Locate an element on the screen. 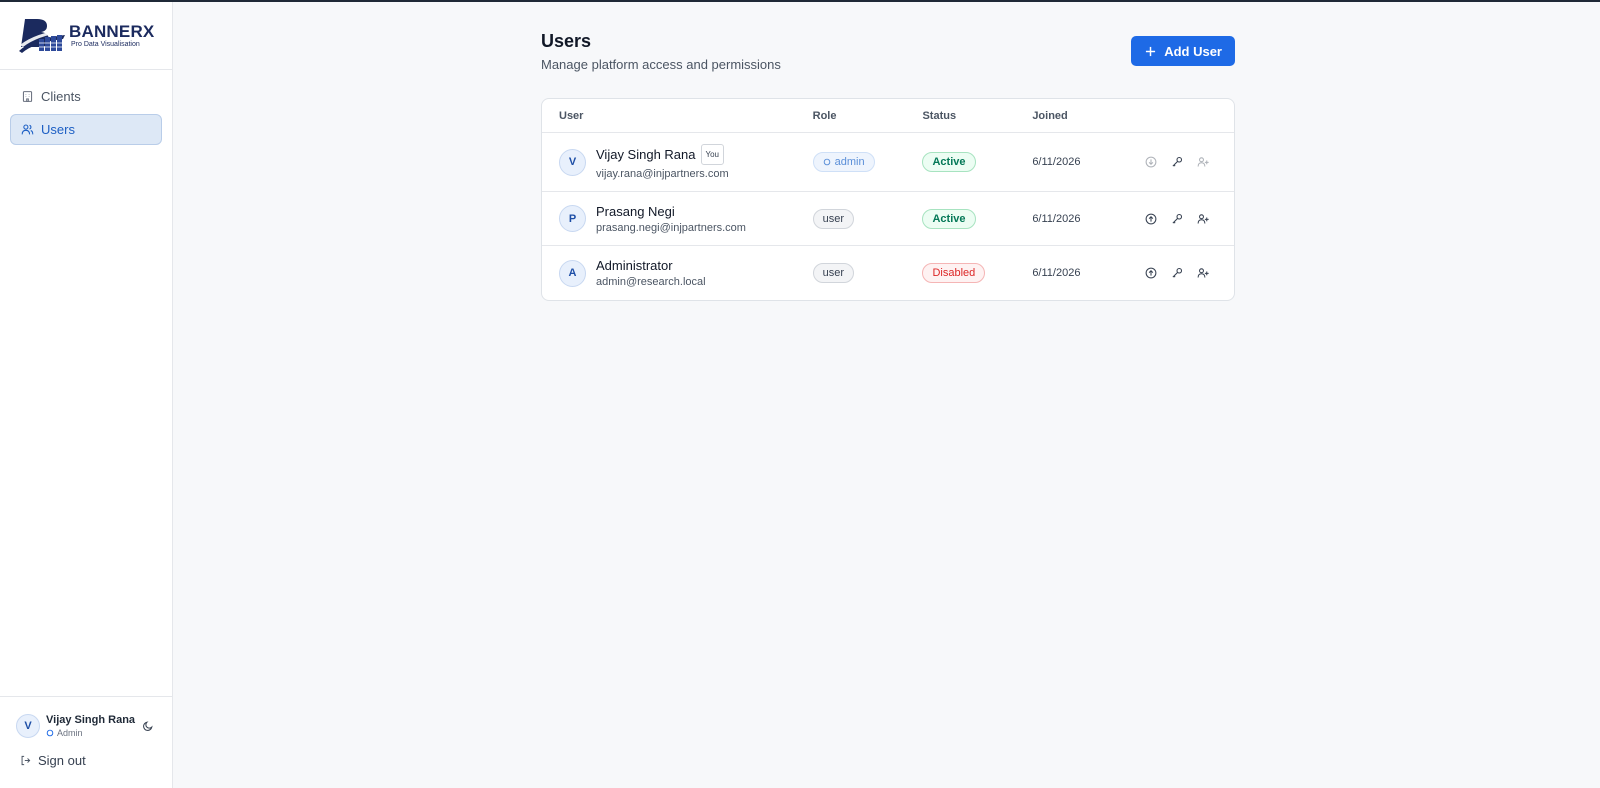 The width and height of the screenshot is (1600, 788). theme-toggle-button is located at coordinates (148, 726).